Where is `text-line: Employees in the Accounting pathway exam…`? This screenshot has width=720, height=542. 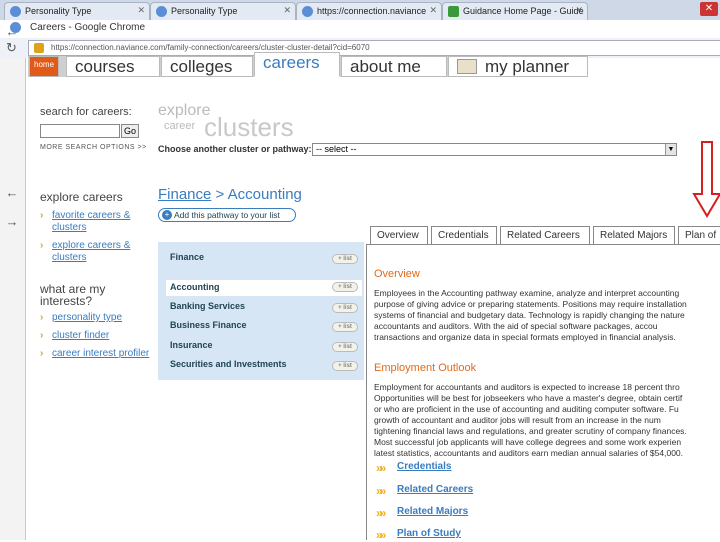 text-line: Employees in the Accounting pathway exam… is located at coordinates (527, 293).